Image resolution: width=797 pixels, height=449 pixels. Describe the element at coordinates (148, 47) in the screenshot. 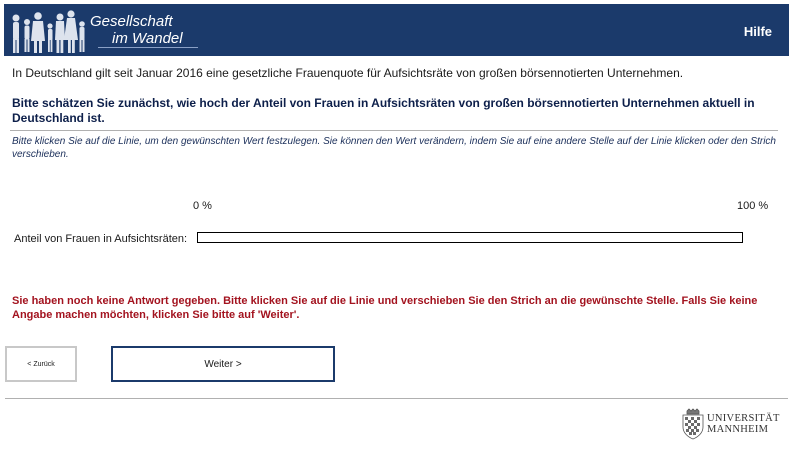

I see `logo-underline` at that location.